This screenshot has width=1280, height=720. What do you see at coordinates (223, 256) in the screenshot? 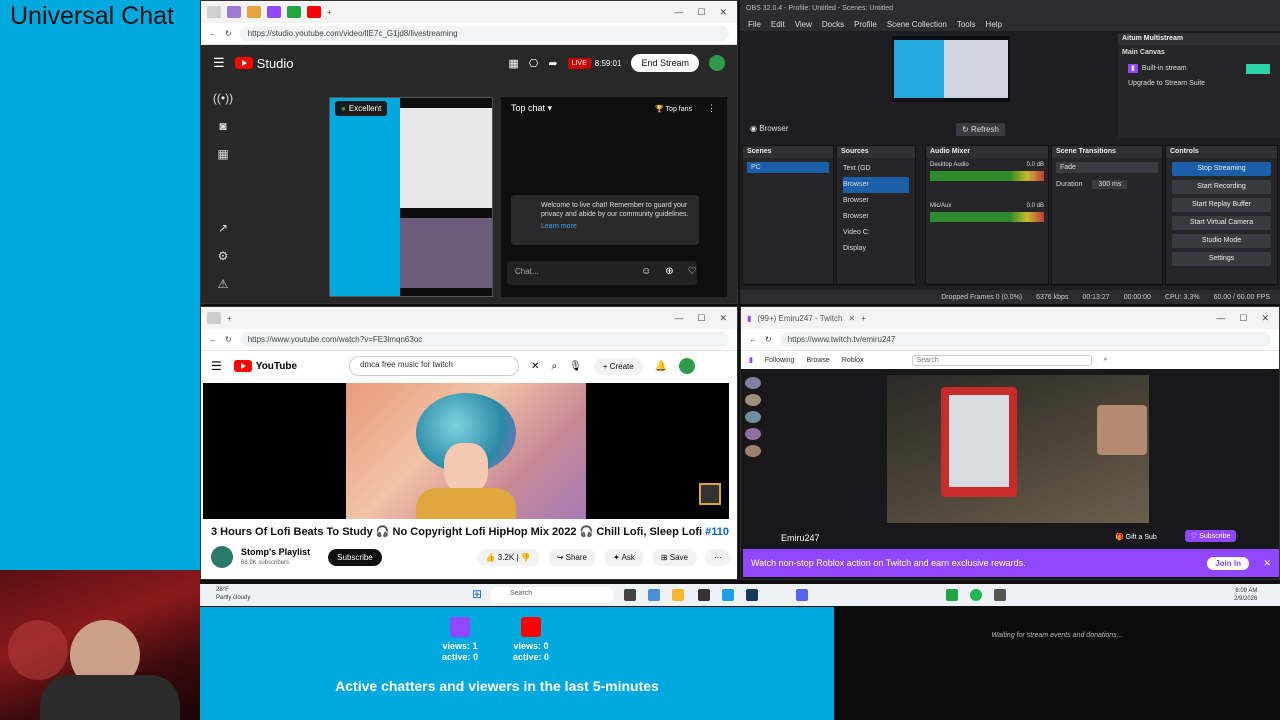
I see `gear-icon: ⚙` at bounding box center [223, 256].